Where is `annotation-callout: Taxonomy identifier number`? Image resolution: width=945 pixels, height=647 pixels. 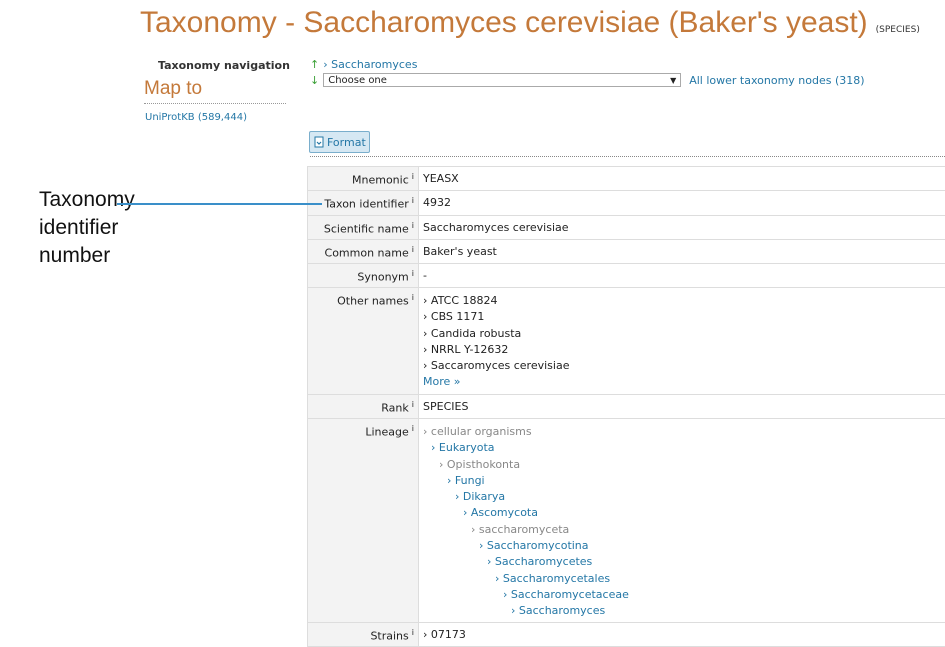 annotation-callout: Taxonomy identifier number is located at coordinates (87, 228).